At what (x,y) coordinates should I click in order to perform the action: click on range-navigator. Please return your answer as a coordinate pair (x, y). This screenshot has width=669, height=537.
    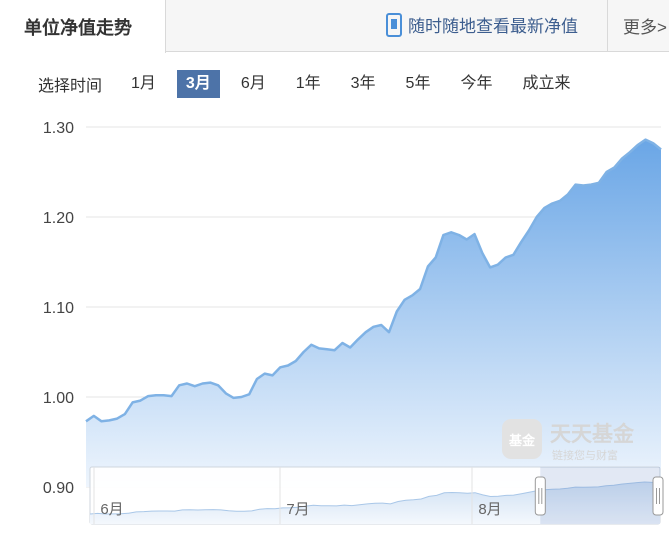
    Looking at the image, I should click on (375, 495).